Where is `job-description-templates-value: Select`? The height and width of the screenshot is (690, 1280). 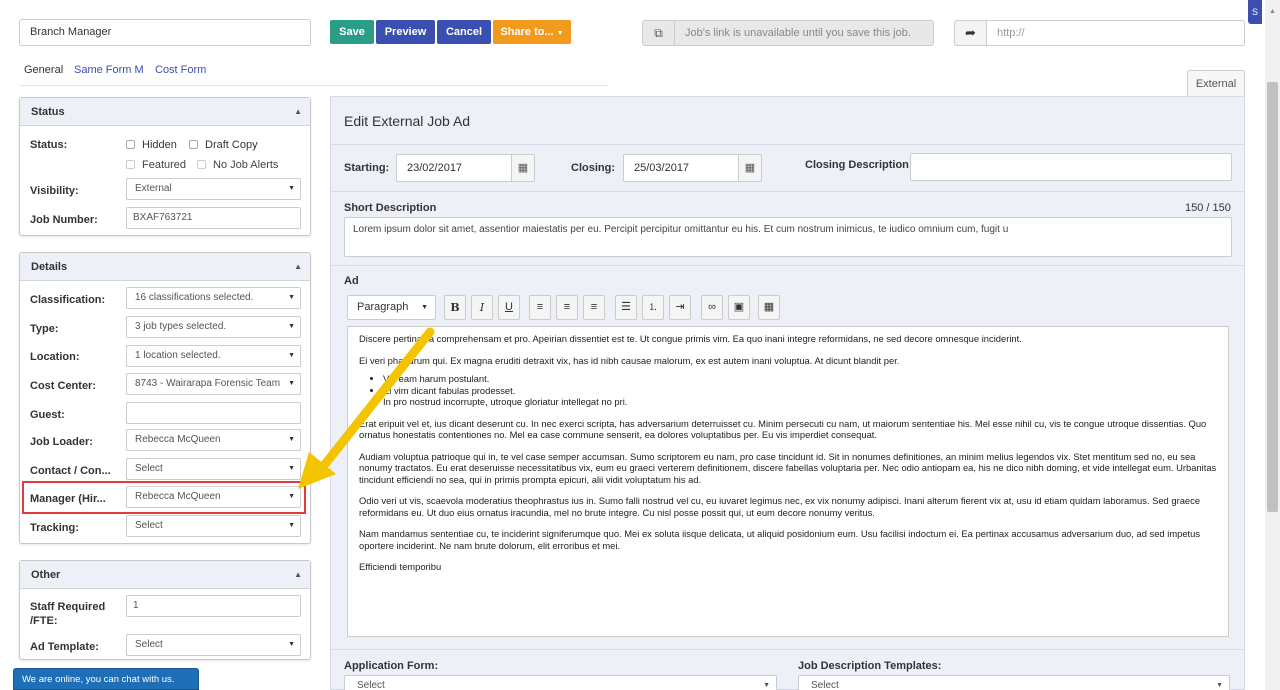 job-description-templates-value: Select is located at coordinates (825, 685).